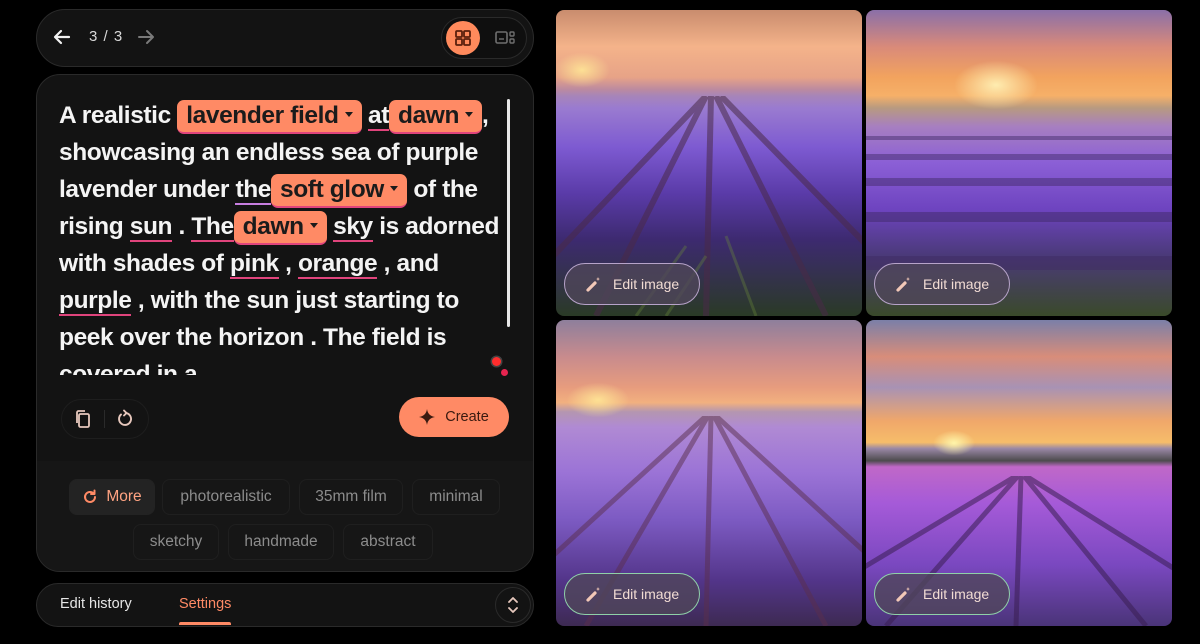 The width and height of the screenshot is (1200, 644). What do you see at coordinates (427, 417) in the screenshot?
I see `sparkle-icon` at bounding box center [427, 417].